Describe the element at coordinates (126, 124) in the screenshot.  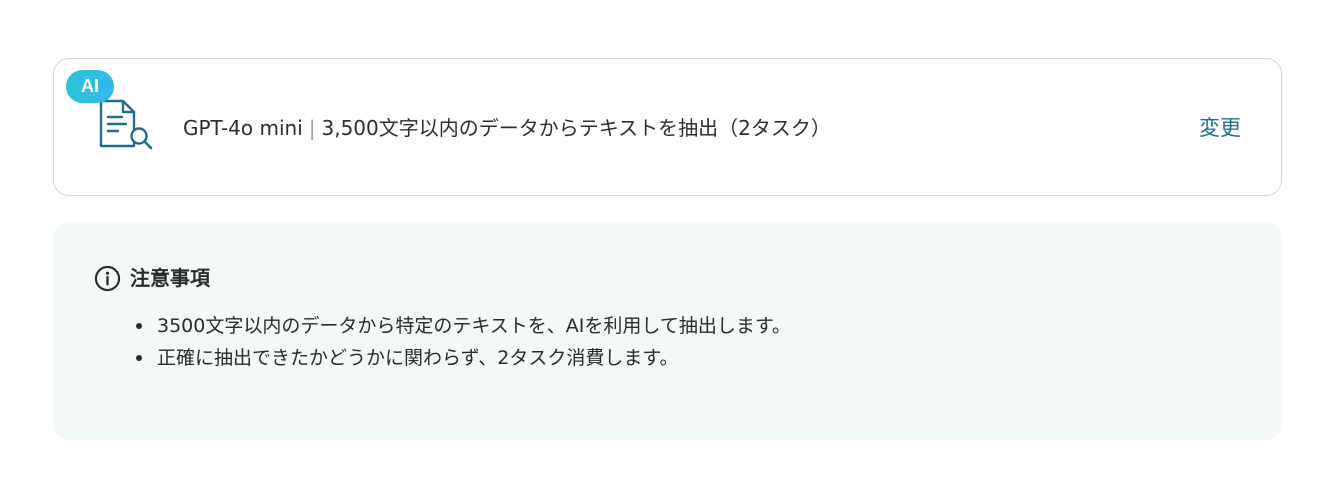
I see `document-search-icon` at that location.